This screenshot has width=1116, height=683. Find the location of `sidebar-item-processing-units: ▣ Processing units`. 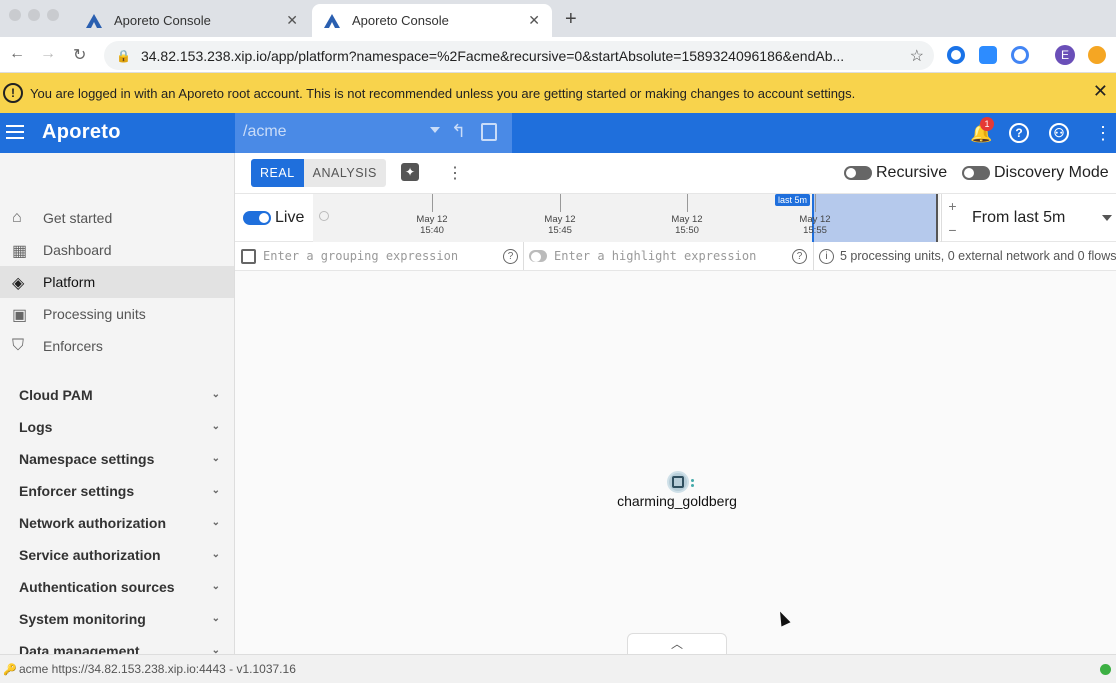

sidebar-item-processing-units: ▣ Processing units is located at coordinates (117, 314).